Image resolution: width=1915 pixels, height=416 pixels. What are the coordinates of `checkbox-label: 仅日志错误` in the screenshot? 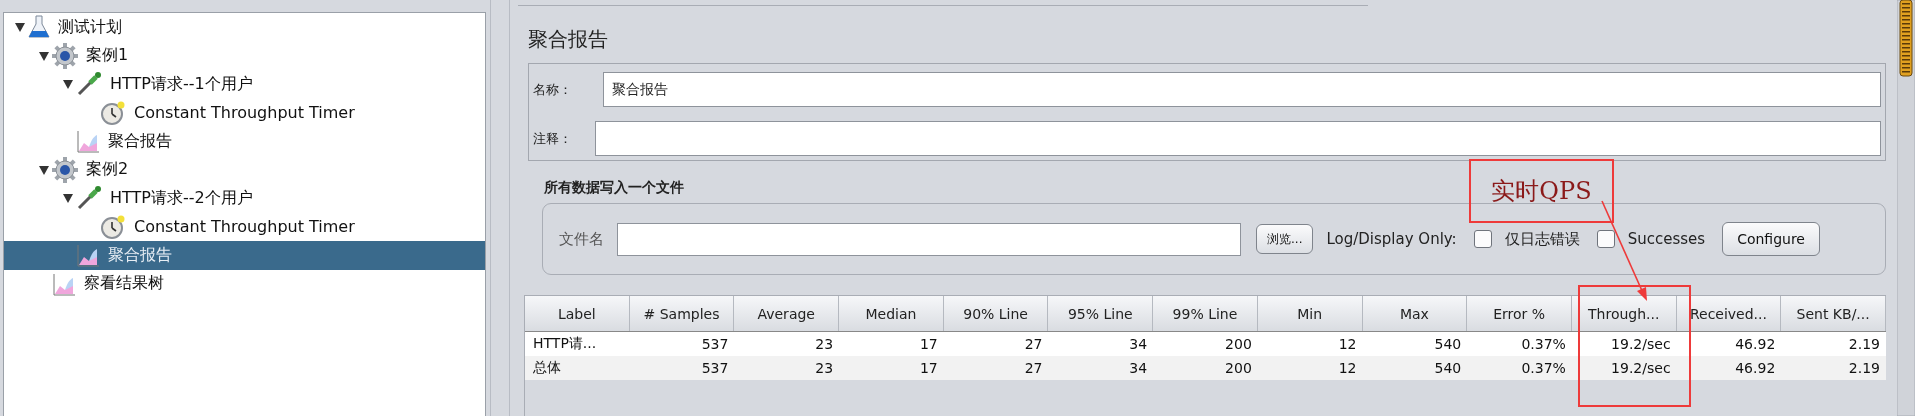 It's located at (1542, 239).